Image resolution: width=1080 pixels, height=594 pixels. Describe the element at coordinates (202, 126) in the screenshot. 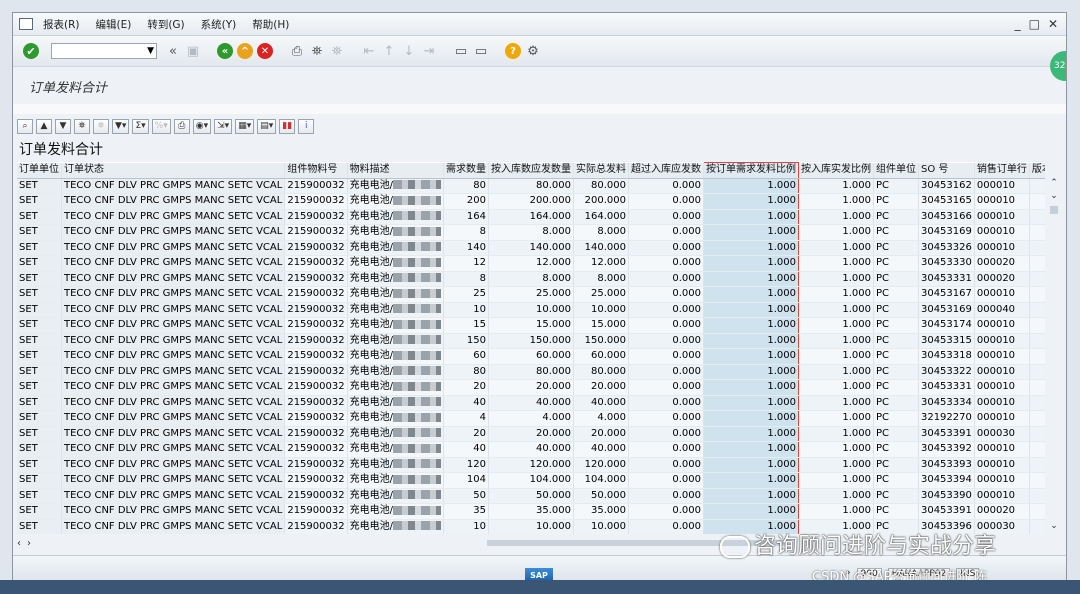

I see `views-icon: ◉▾` at that location.